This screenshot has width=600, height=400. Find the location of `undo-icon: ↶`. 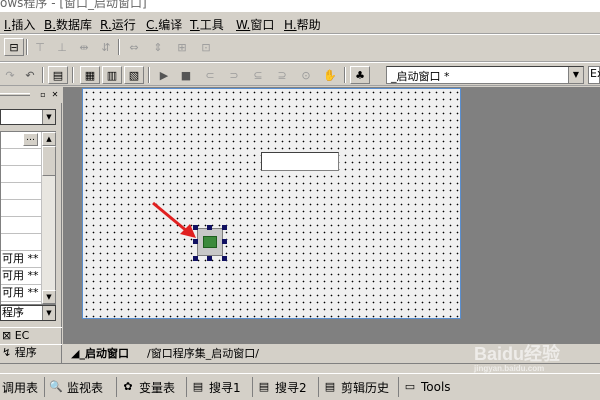

undo-icon: ↶ is located at coordinates (30, 75).